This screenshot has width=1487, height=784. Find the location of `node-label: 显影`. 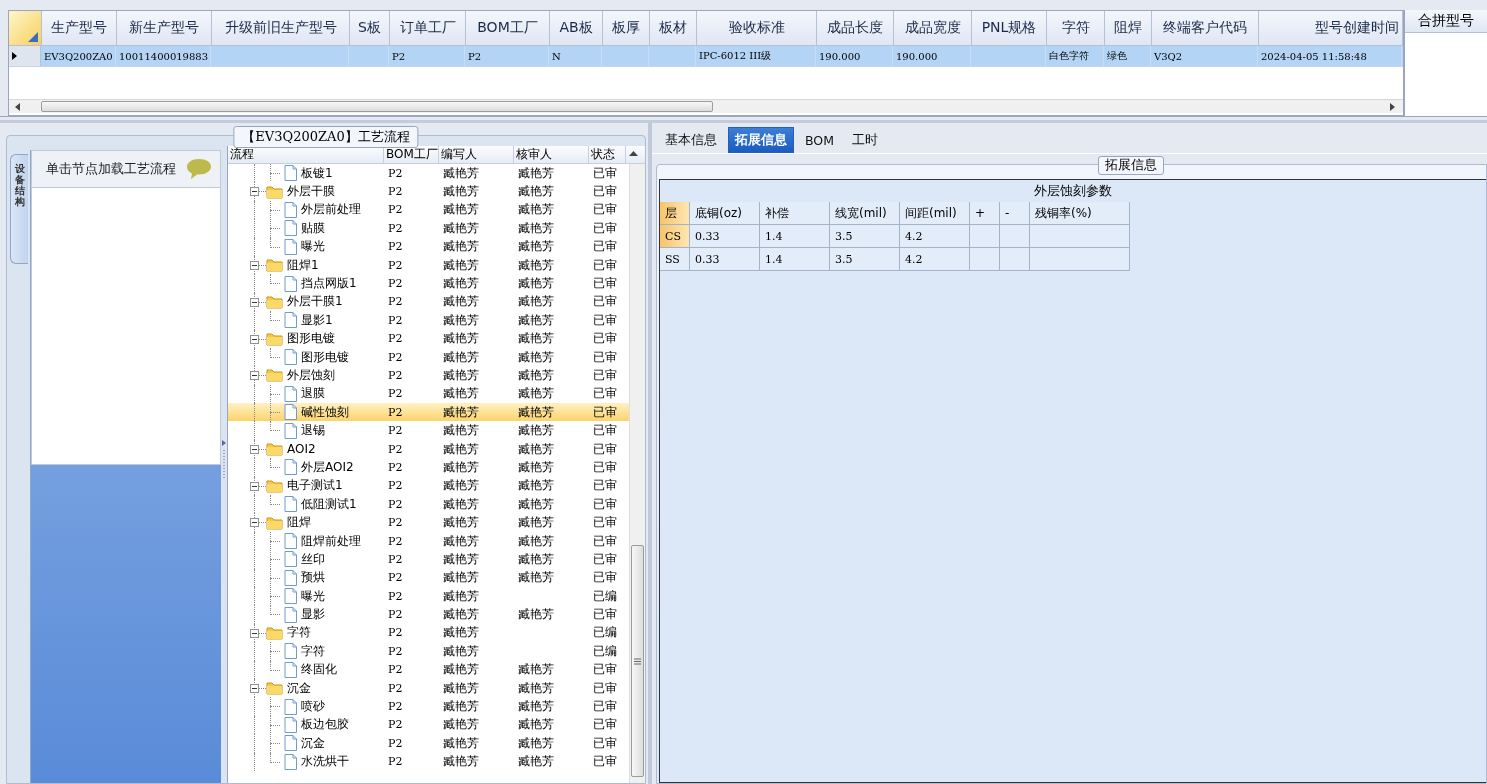

node-label: 显影 is located at coordinates (313, 615).